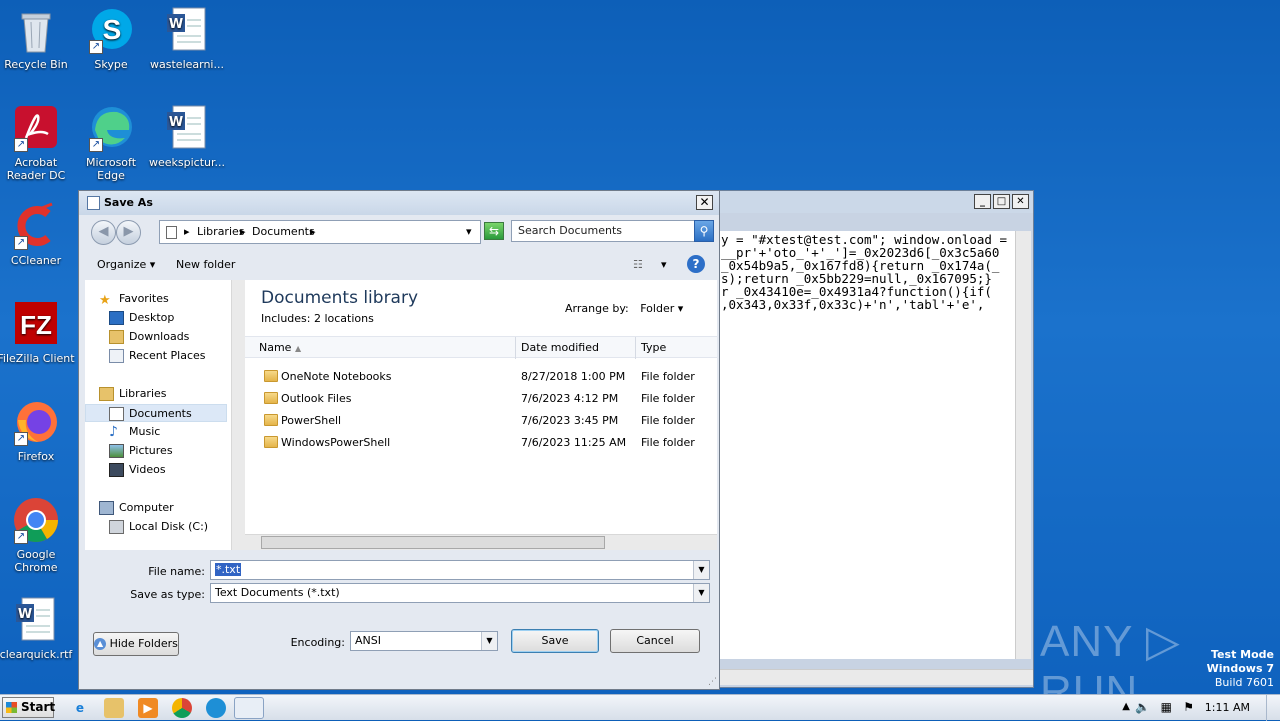 This screenshot has height=721, width=1280. I want to click on sort-icon: ▲, so click(298, 348).